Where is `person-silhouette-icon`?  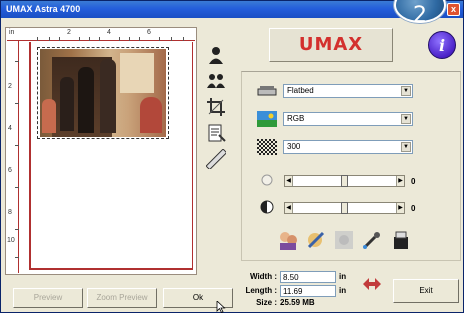 person-silhouette-icon is located at coordinates (216, 55).